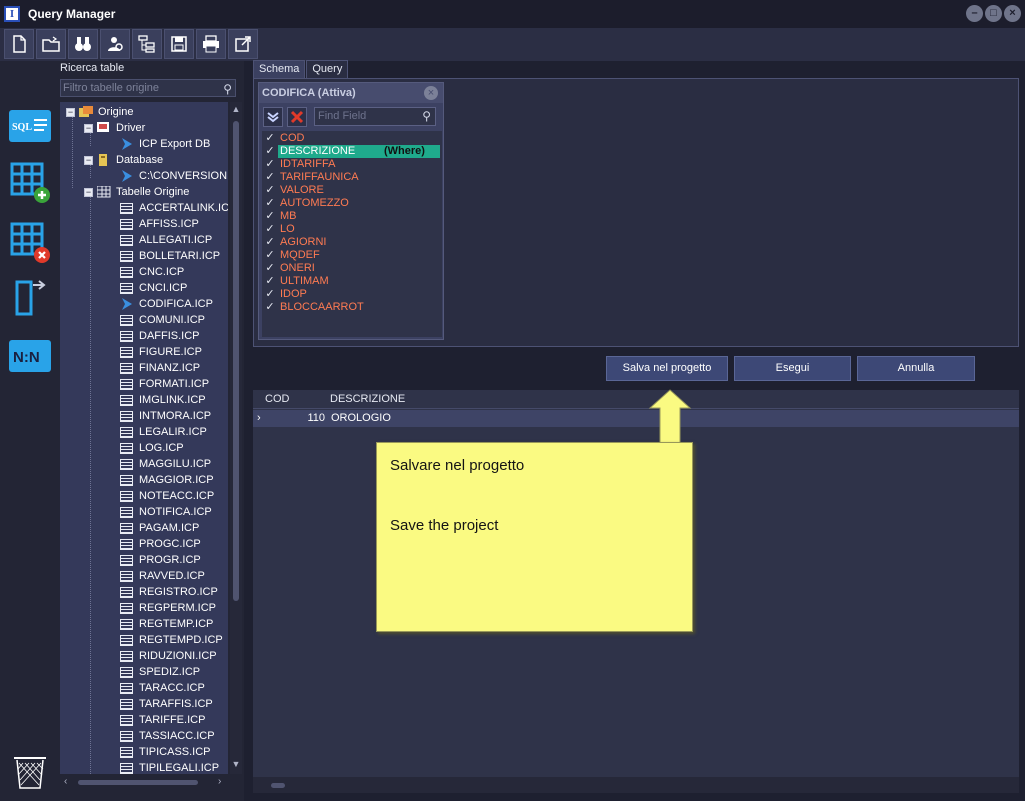 The width and height of the screenshot is (1025, 801). Describe the element at coordinates (166, 704) in the screenshot. I see `tree-node-table: TARAFFIS.ICP` at that location.